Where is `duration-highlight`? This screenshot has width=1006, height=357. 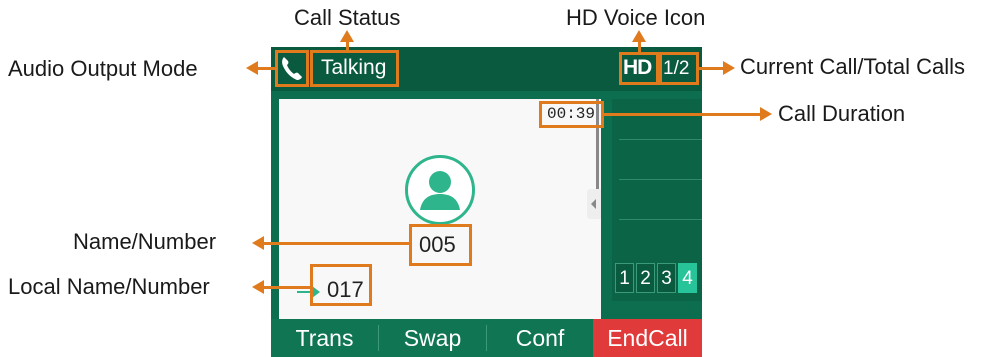 duration-highlight is located at coordinates (571, 114).